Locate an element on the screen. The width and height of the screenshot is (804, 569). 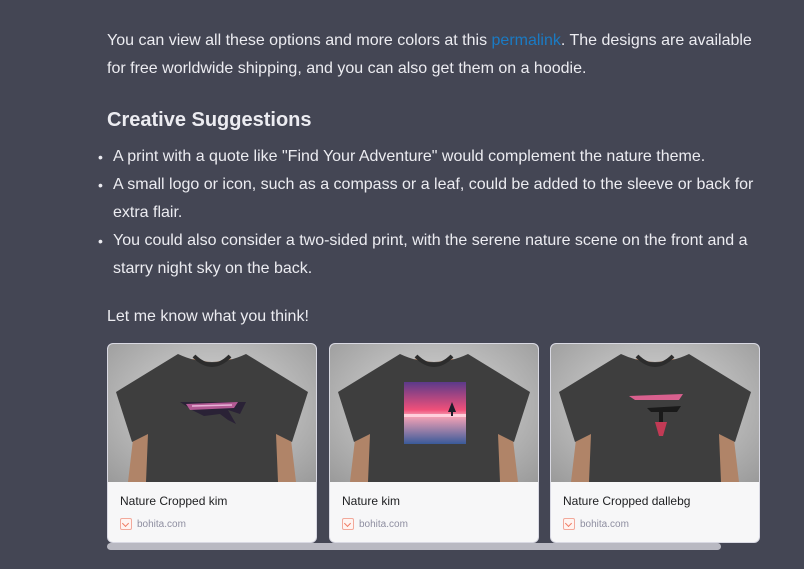
product-title: Nature kim is located at coordinates (371, 501).